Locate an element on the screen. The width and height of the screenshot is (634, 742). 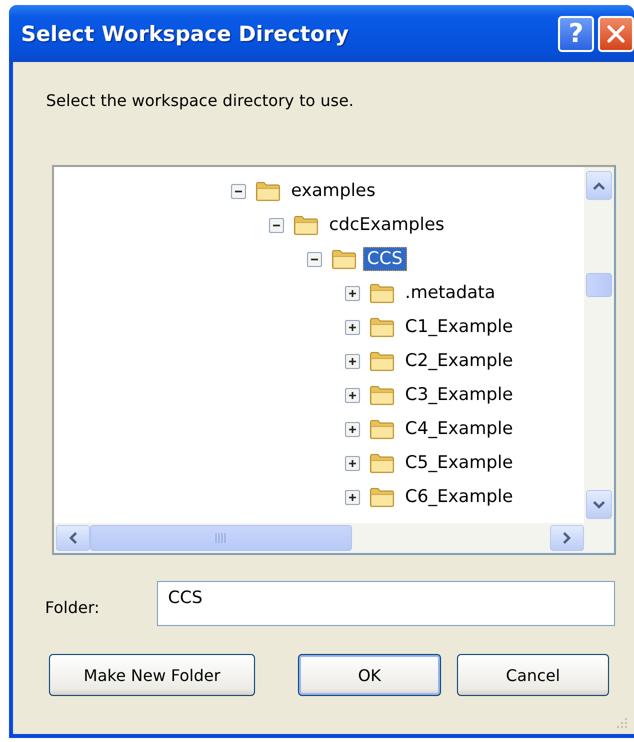
folder-item: C4_Example is located at coordinates (459, 429).